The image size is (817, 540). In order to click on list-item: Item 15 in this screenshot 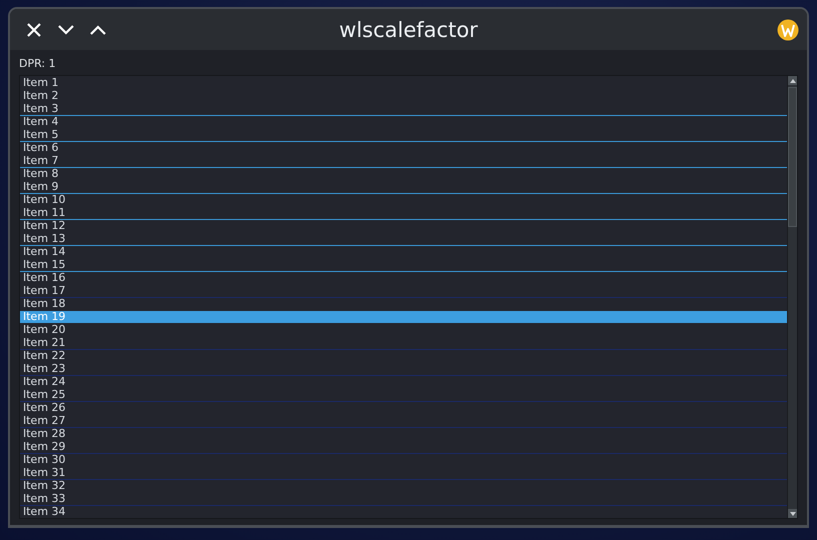, I will do `click(403, 265)`.